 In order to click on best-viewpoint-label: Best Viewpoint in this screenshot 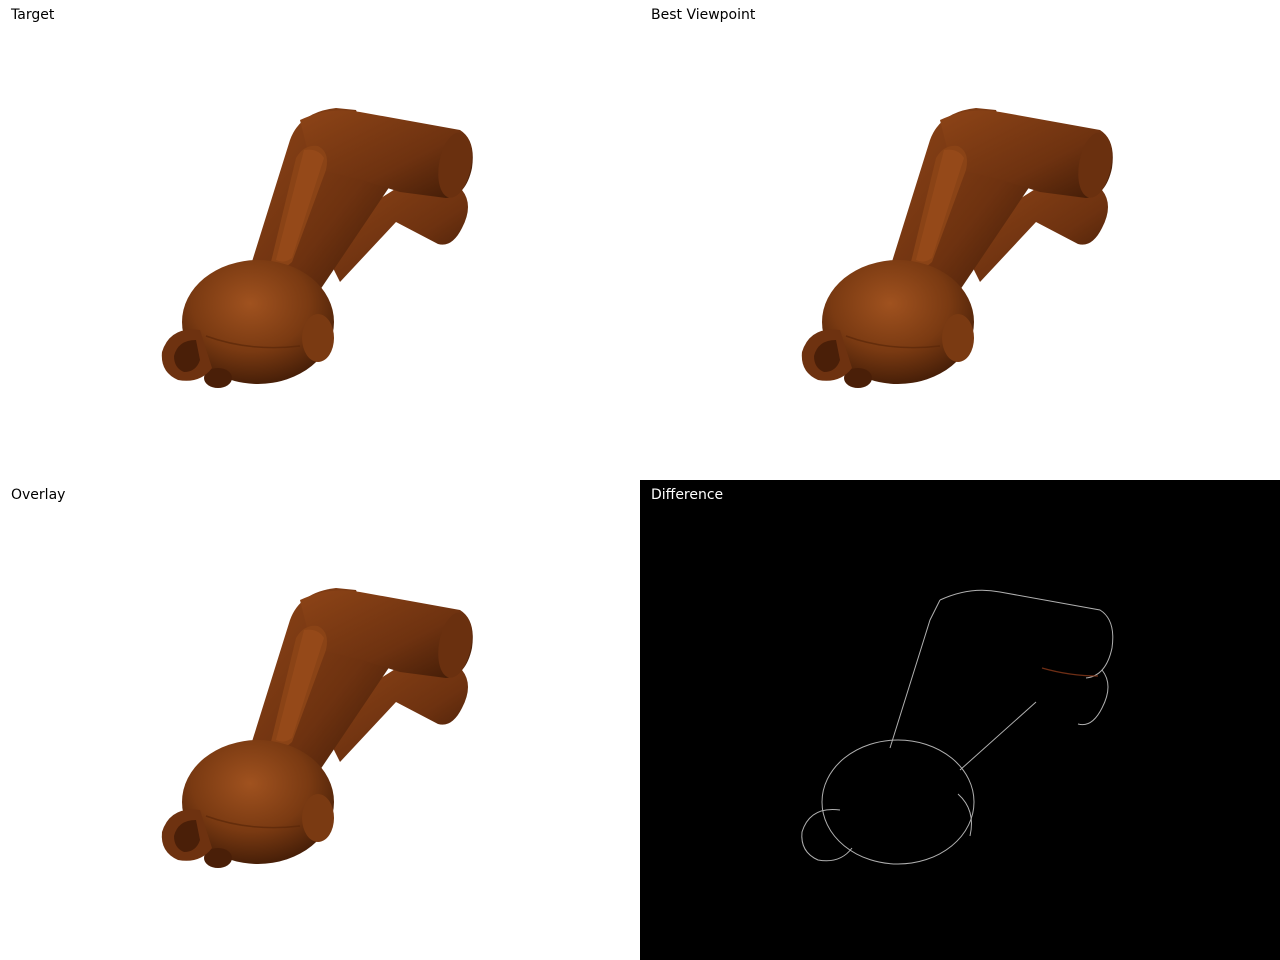, I will do `click(703, 15)`.